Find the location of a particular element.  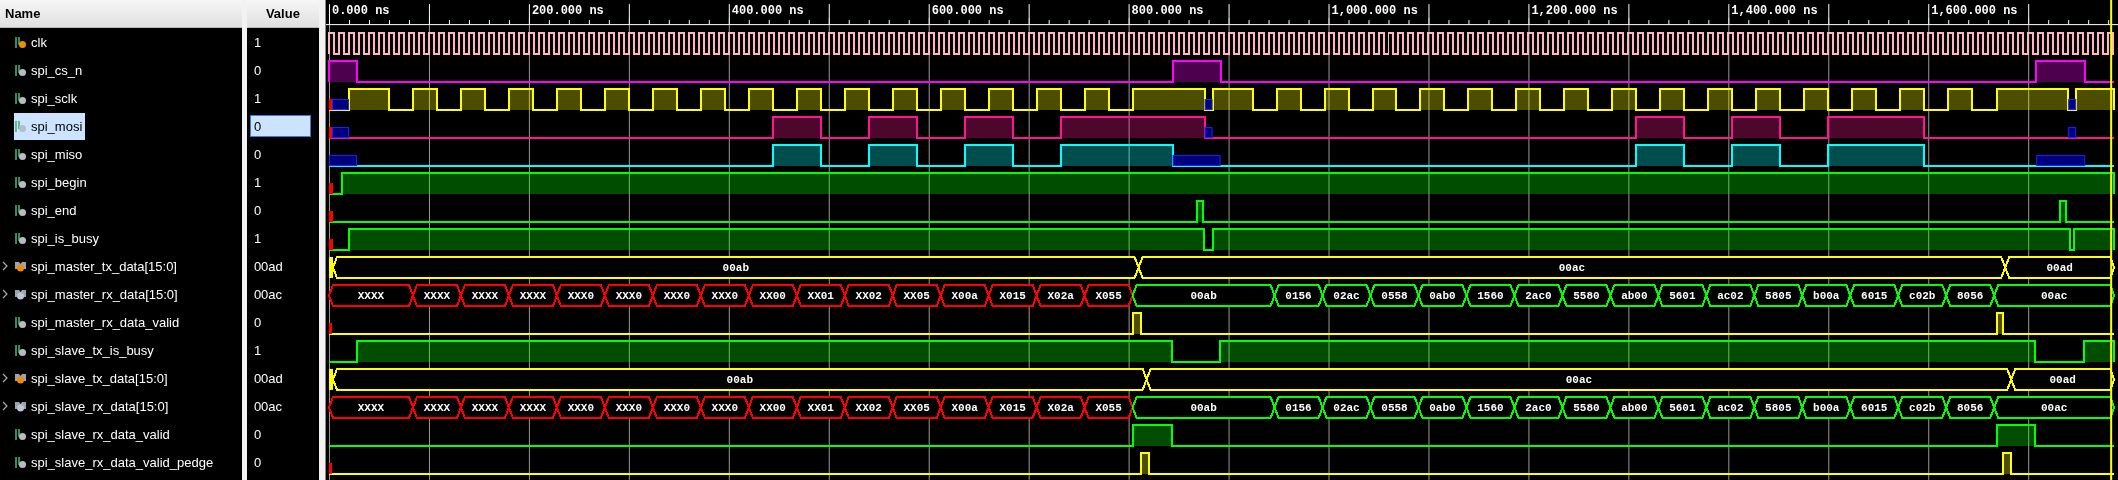

signal-name: spi_master_rx_data[15:0] is located at coordinates (104, 294).